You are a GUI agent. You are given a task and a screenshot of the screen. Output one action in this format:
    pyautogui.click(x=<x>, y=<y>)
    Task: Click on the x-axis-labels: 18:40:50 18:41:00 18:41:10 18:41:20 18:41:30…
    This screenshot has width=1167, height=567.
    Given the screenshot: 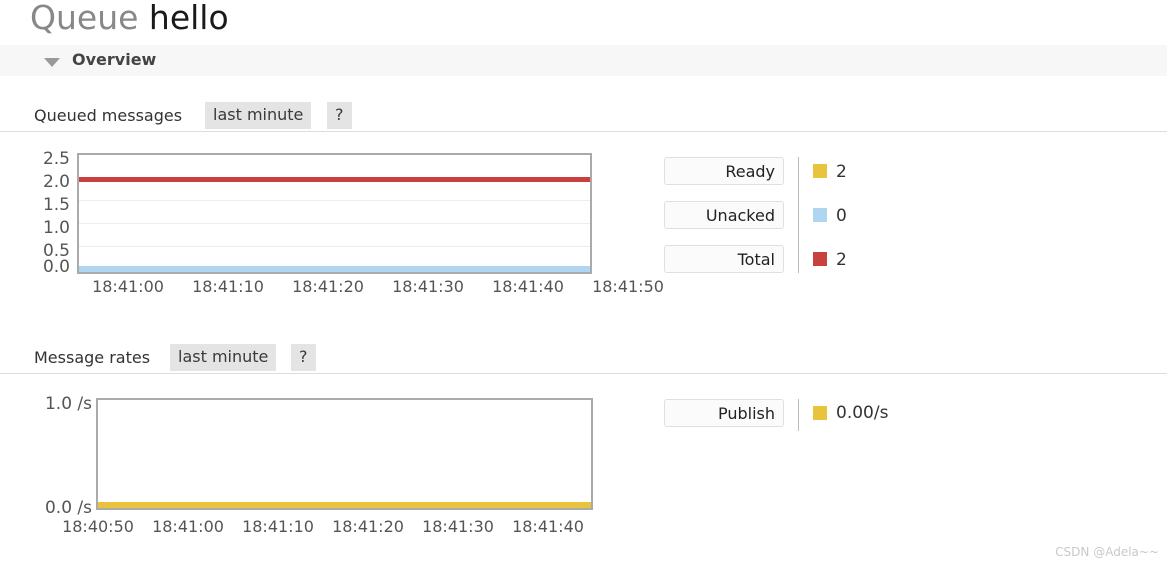 What is the action you would take?
    pyautogui.click(x=323, y=526)
    